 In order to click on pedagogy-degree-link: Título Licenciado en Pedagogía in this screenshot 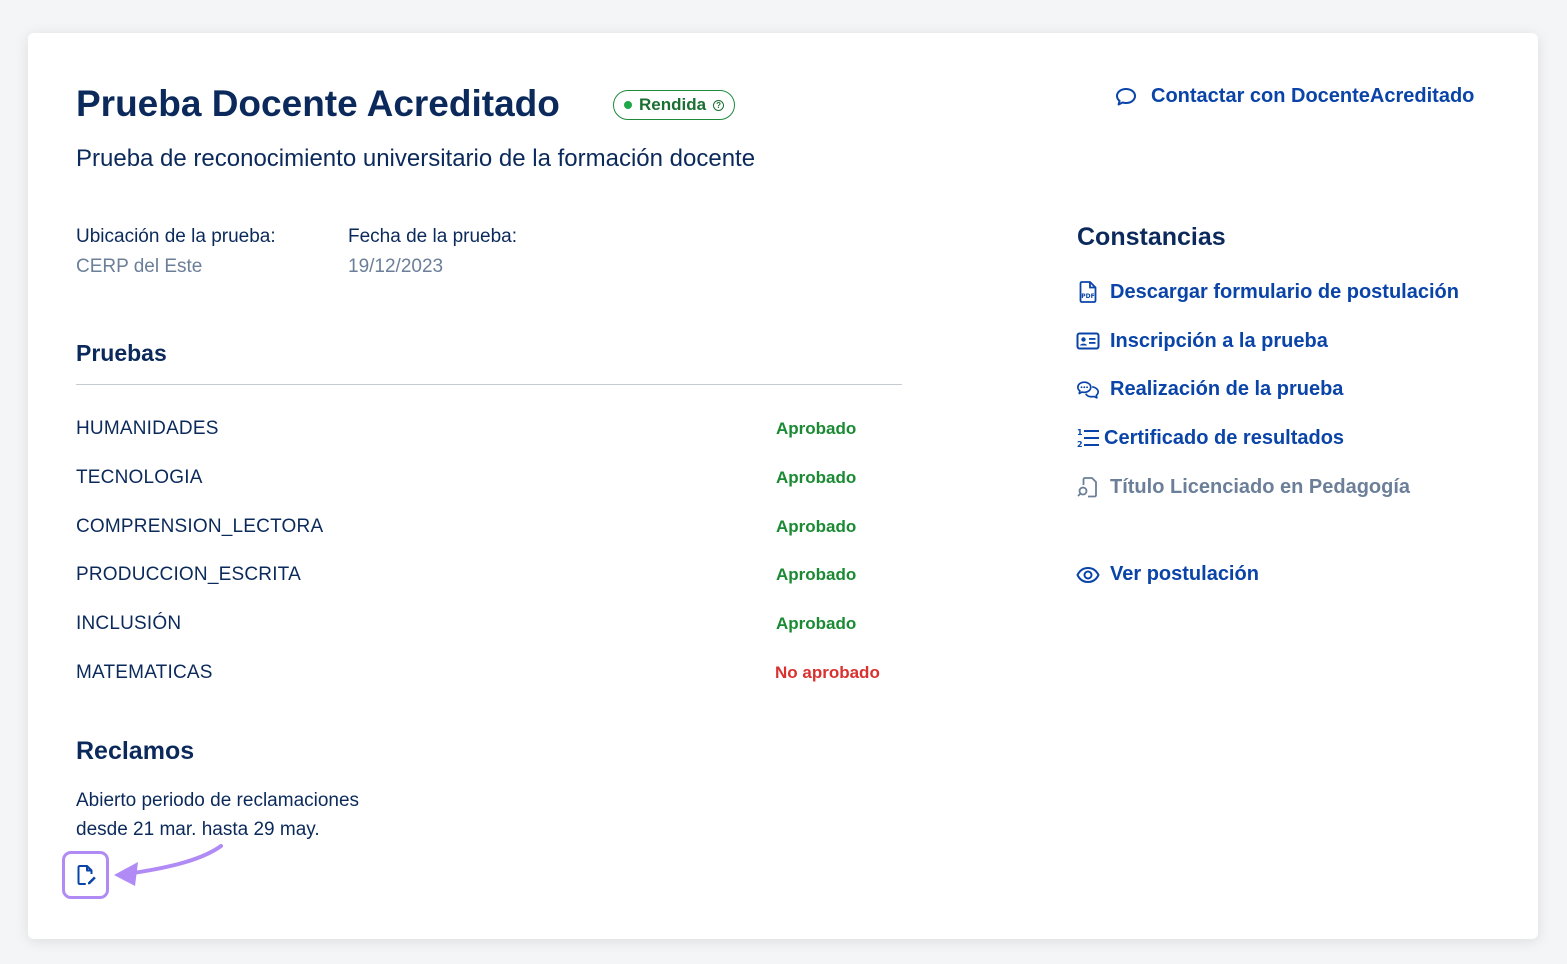, I will do `click(1267, 487)`.